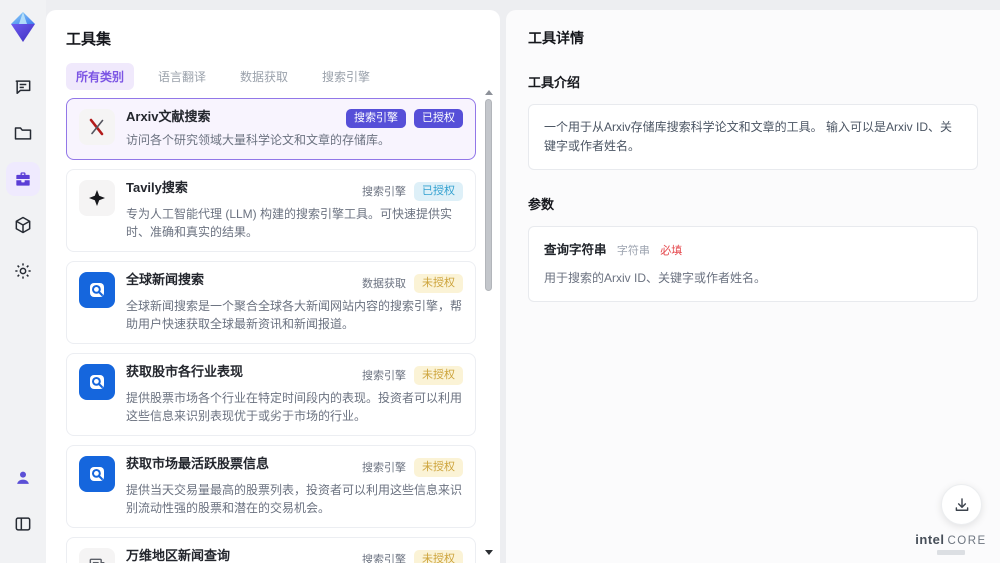 This screenshot has height=563, width=1000. Describe the element at coordinates (271, 550) in the screenshot. I see `tool-card-regional-news: 万维地区新闻查询 搜索引擎 未授权 查询具体行政区划内的新闻，快速了解各地新闻动` at that location.